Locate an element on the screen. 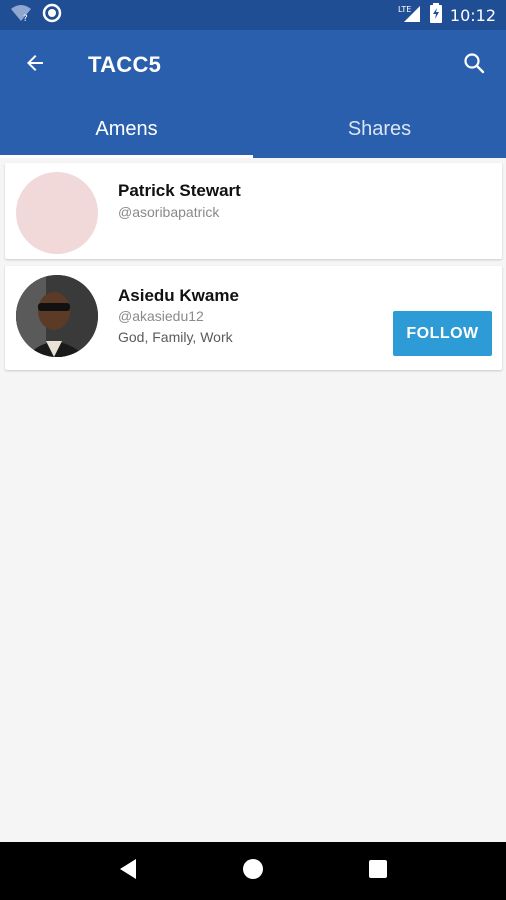 This screenshot has width=506, height=900. user-handle: @asoribapatrick is located at coordinates (169, 212).